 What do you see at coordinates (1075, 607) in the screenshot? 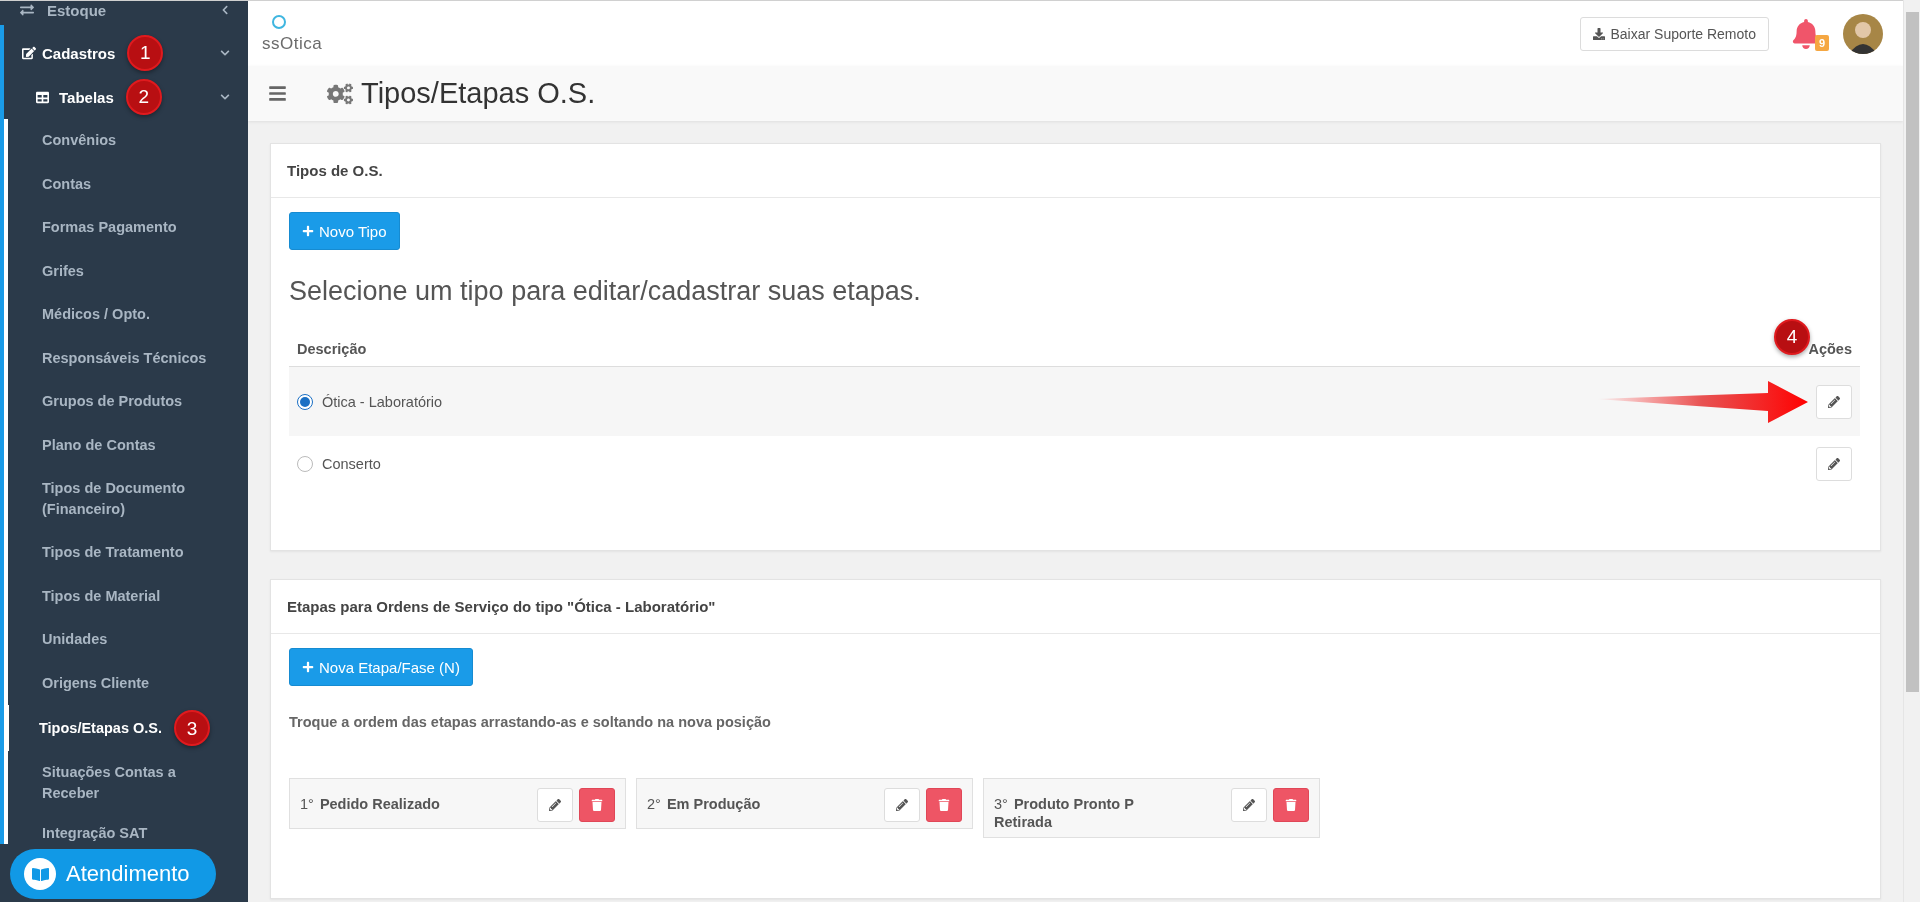
I see `card-title: Etapas para Ordens de Serviço do tipo "Ótica - Laboratório"` at bounding box center [1075, 607].